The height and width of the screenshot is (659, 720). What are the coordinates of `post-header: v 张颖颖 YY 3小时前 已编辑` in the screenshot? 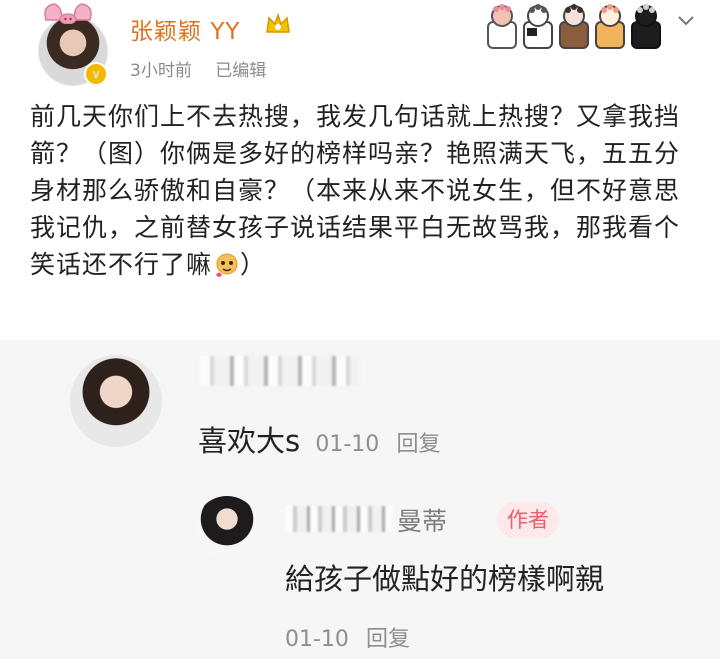 It's located at (360, 44).